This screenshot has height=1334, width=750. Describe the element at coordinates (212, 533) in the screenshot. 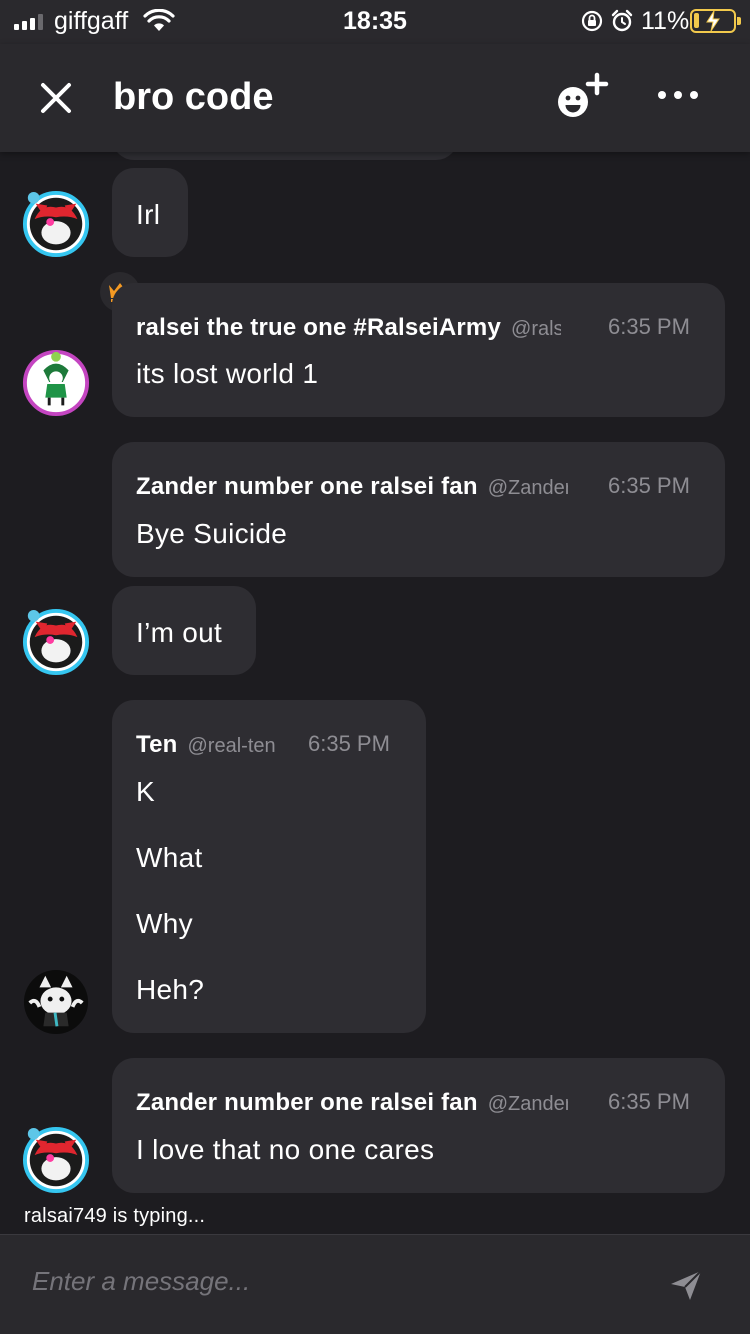

I see `message-text: Bye Suicide` at that location.